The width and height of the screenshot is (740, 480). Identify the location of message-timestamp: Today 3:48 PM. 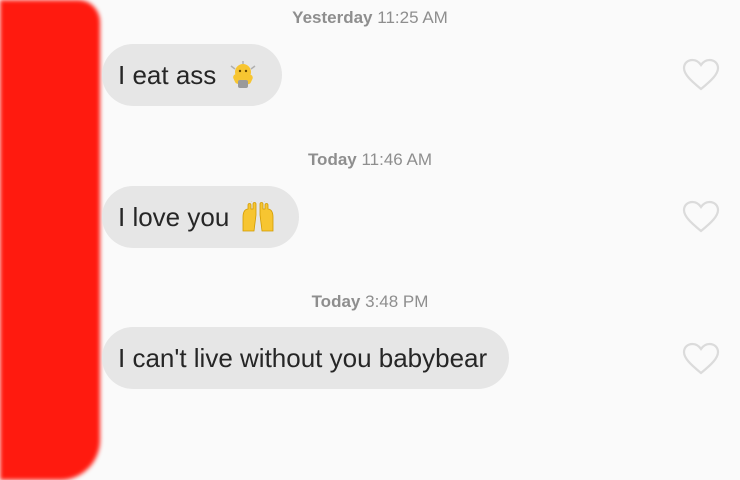
(370, 302).